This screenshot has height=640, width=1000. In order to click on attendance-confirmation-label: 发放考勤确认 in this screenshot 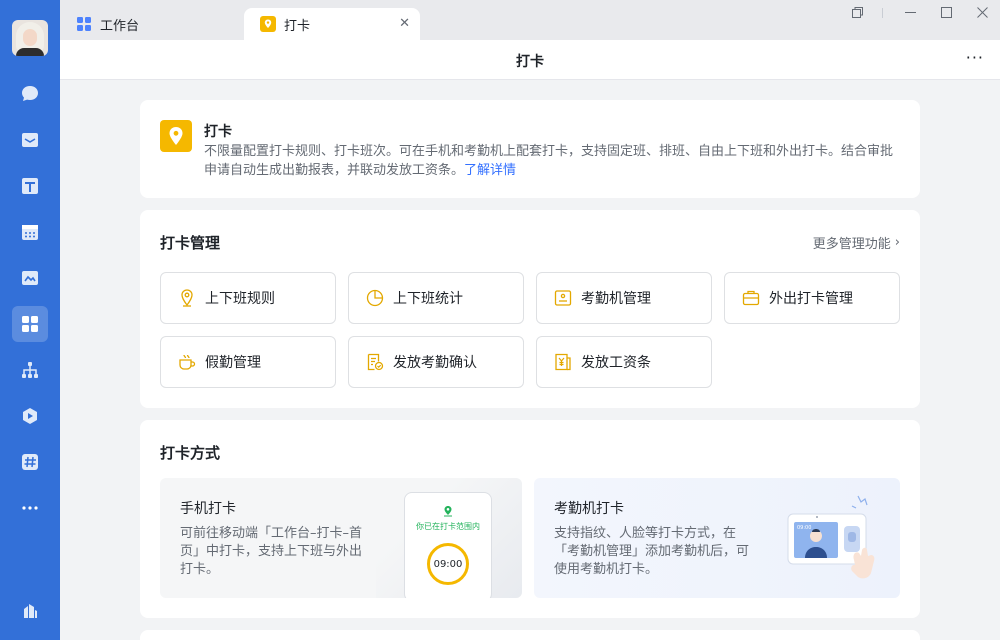, I will do `click(435, 363)`.